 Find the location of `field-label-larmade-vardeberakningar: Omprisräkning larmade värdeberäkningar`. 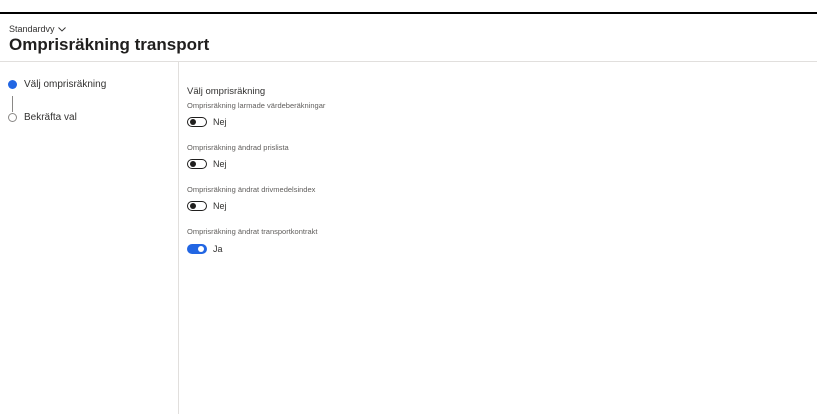

field-label-larmade-vardeberakningar: Omprisräkning larmade värdeberäkningar is located at coordinates (256, 105).